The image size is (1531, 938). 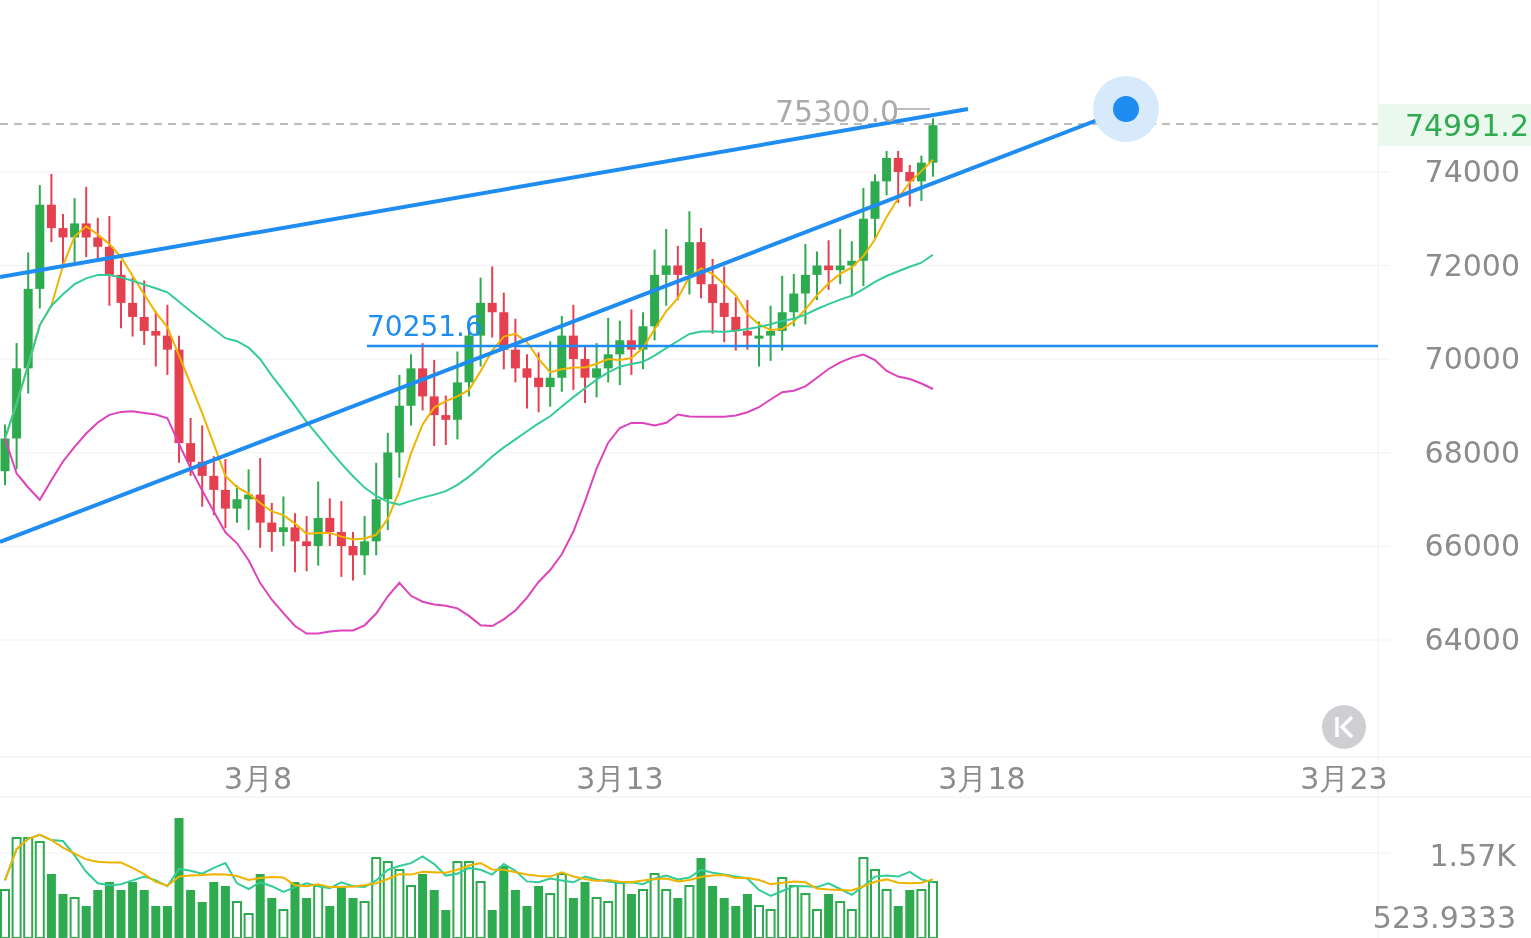 I want to click on price-axis-label: 74000, so click(x=1472, y=171).